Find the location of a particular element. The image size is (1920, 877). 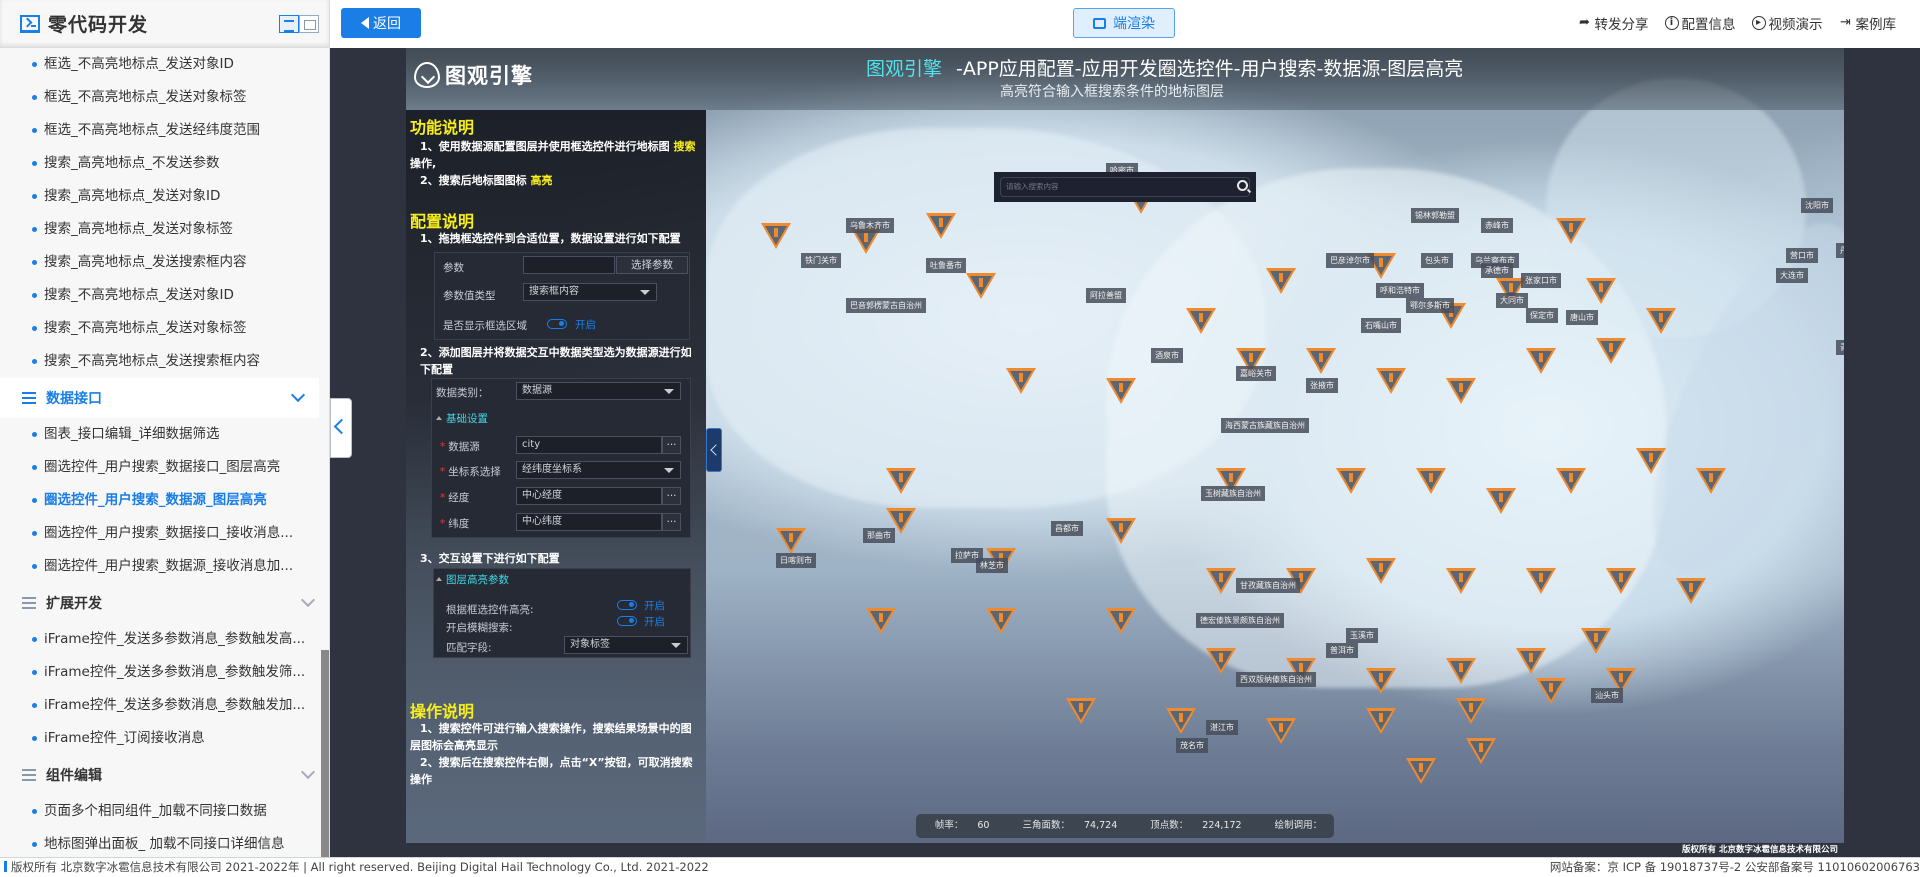

category-select: 数据源 is located at coordinates (598, 391).